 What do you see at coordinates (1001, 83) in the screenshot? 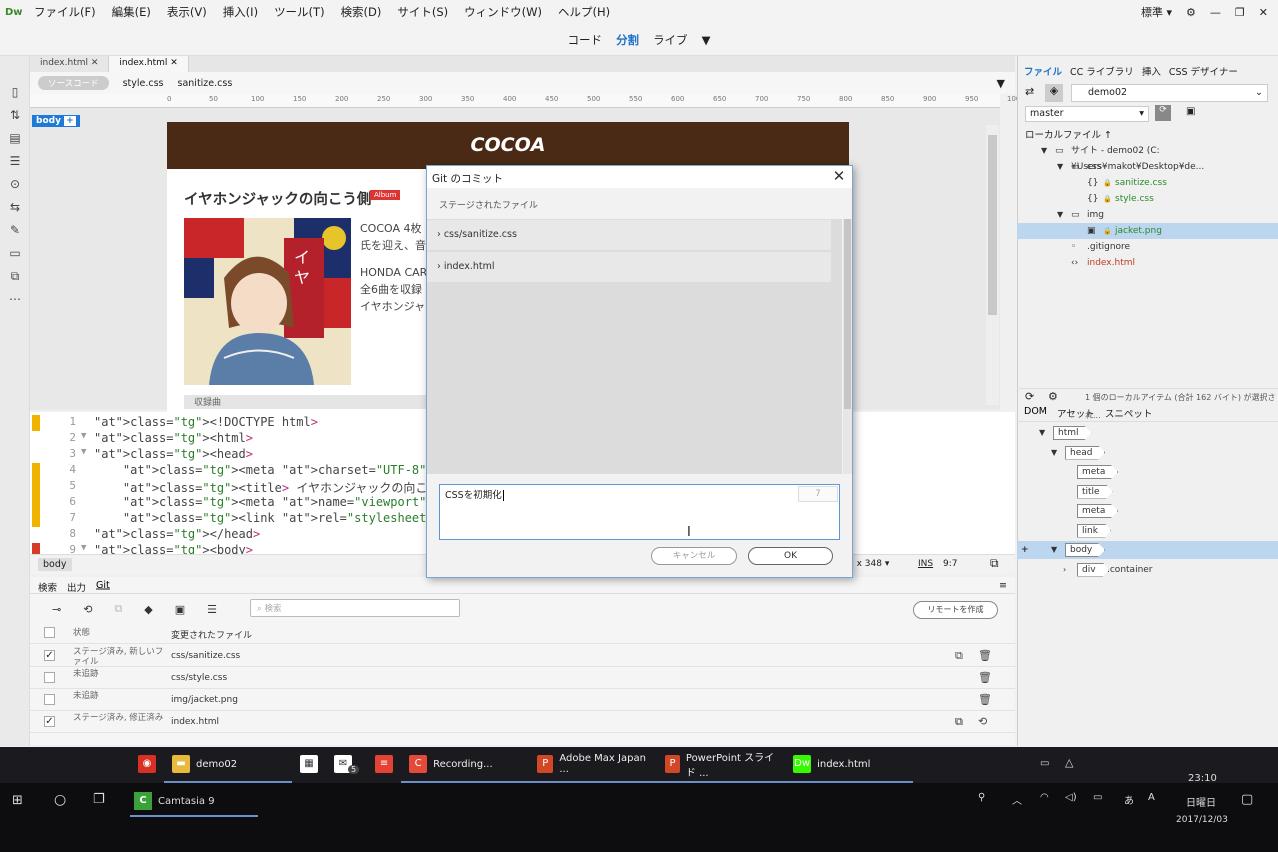
I see `filter-icon: ▼` at bounding box center [1001, 83].